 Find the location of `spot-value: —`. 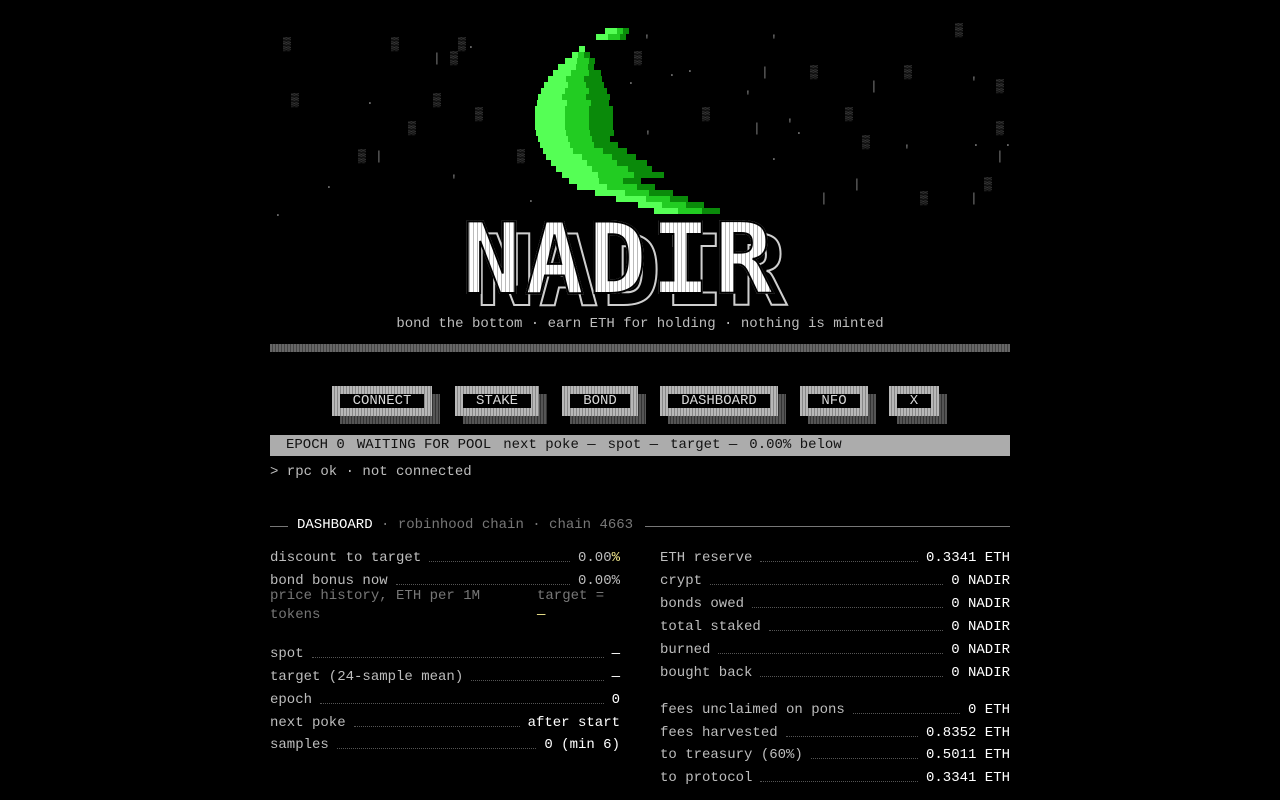

spot-value: — is located at coordinates (615, 654).